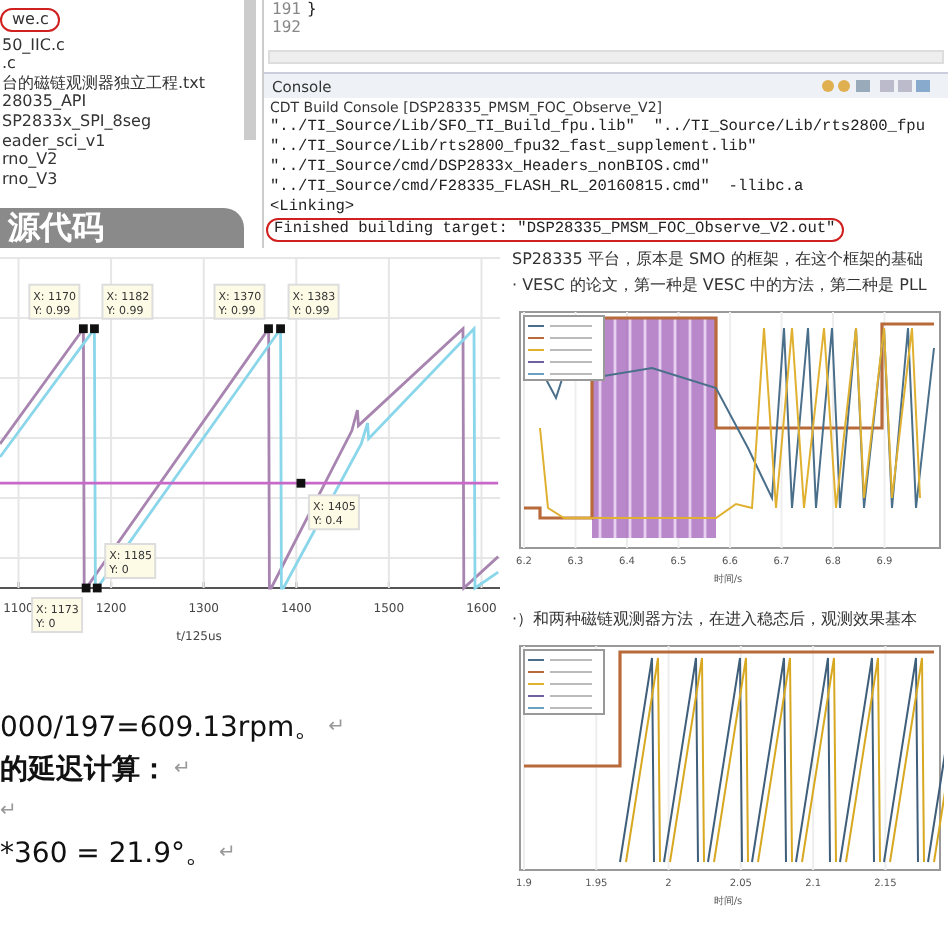  Describe the element at coordinates (286, 27) in the screenshot. I see `line-number: 192` at that location.